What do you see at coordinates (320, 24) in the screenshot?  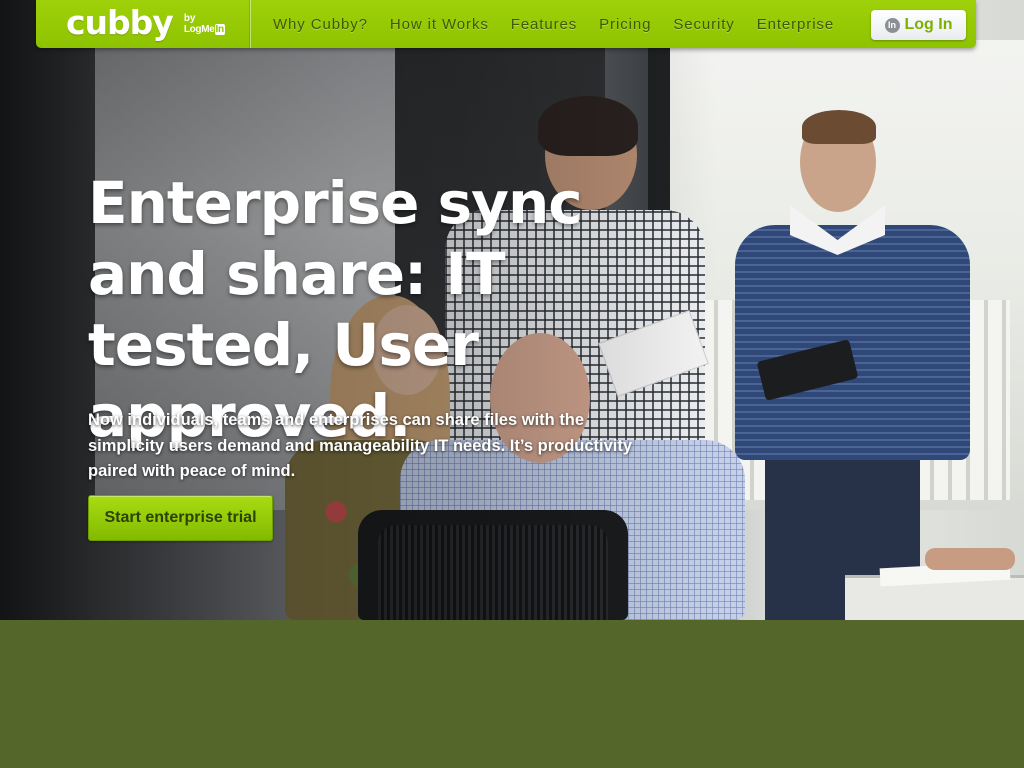 I see `nav-link-why-cubby: Why Cubby?` at bounding box center [320, 24].